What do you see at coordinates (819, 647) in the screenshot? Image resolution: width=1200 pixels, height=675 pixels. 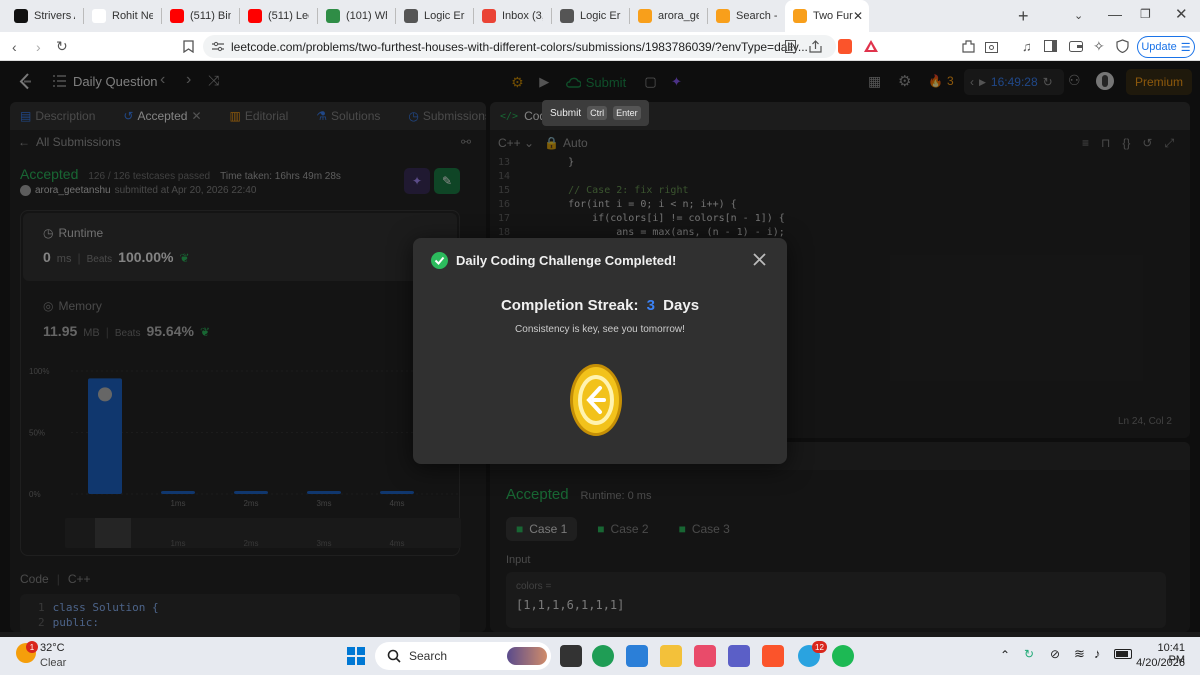 I see `telegram-badge: 12` at bounding box center [819, 647].